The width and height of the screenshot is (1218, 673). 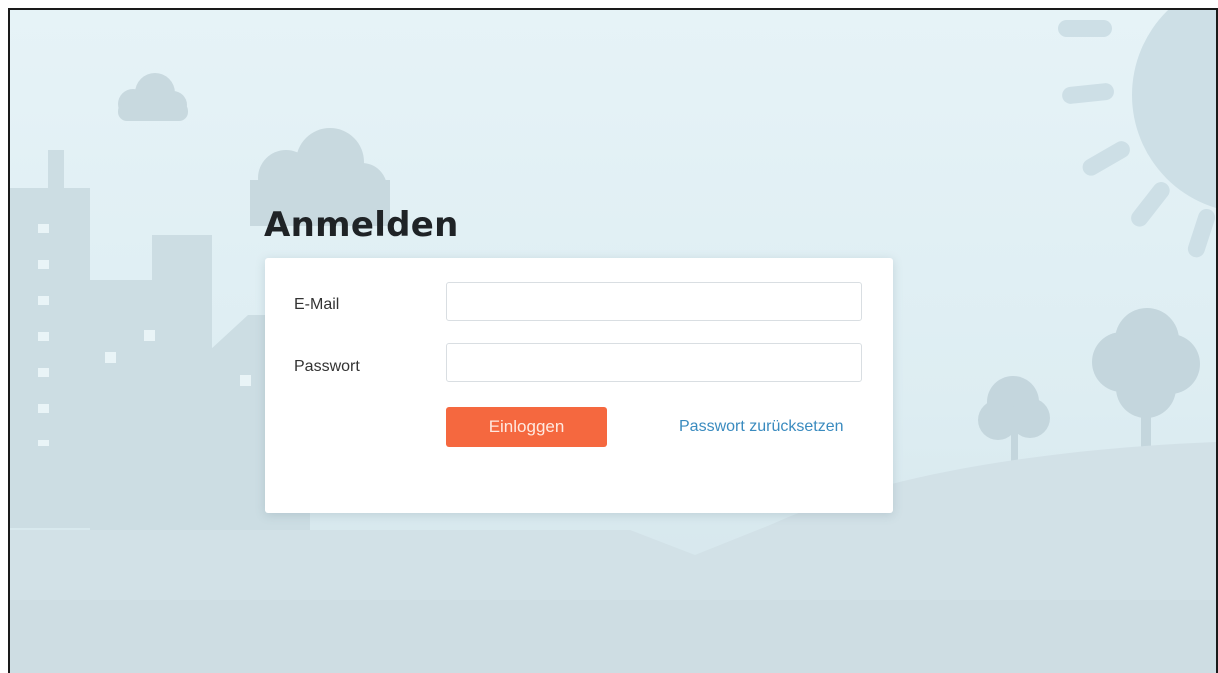 What do you see at coordinates (361, 225) in the screenshot?
I see `page-title: Anmelden` at bounding box center [361, 225].